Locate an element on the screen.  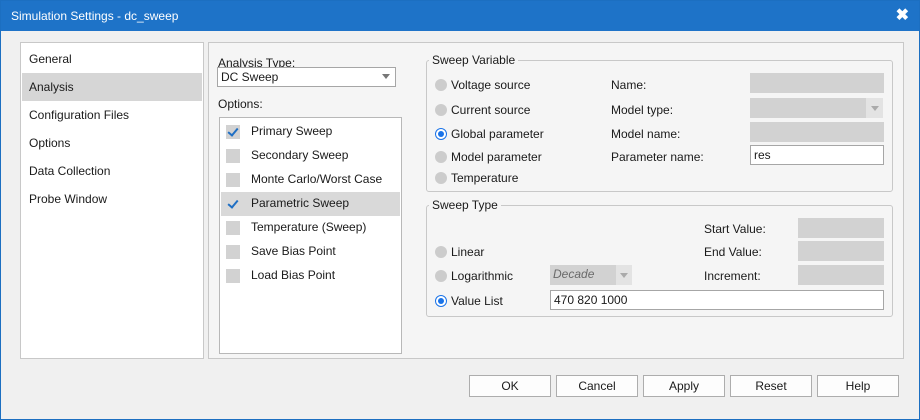
option-load-bias-point: Load Bias Point is located at coordinates (310, 276).